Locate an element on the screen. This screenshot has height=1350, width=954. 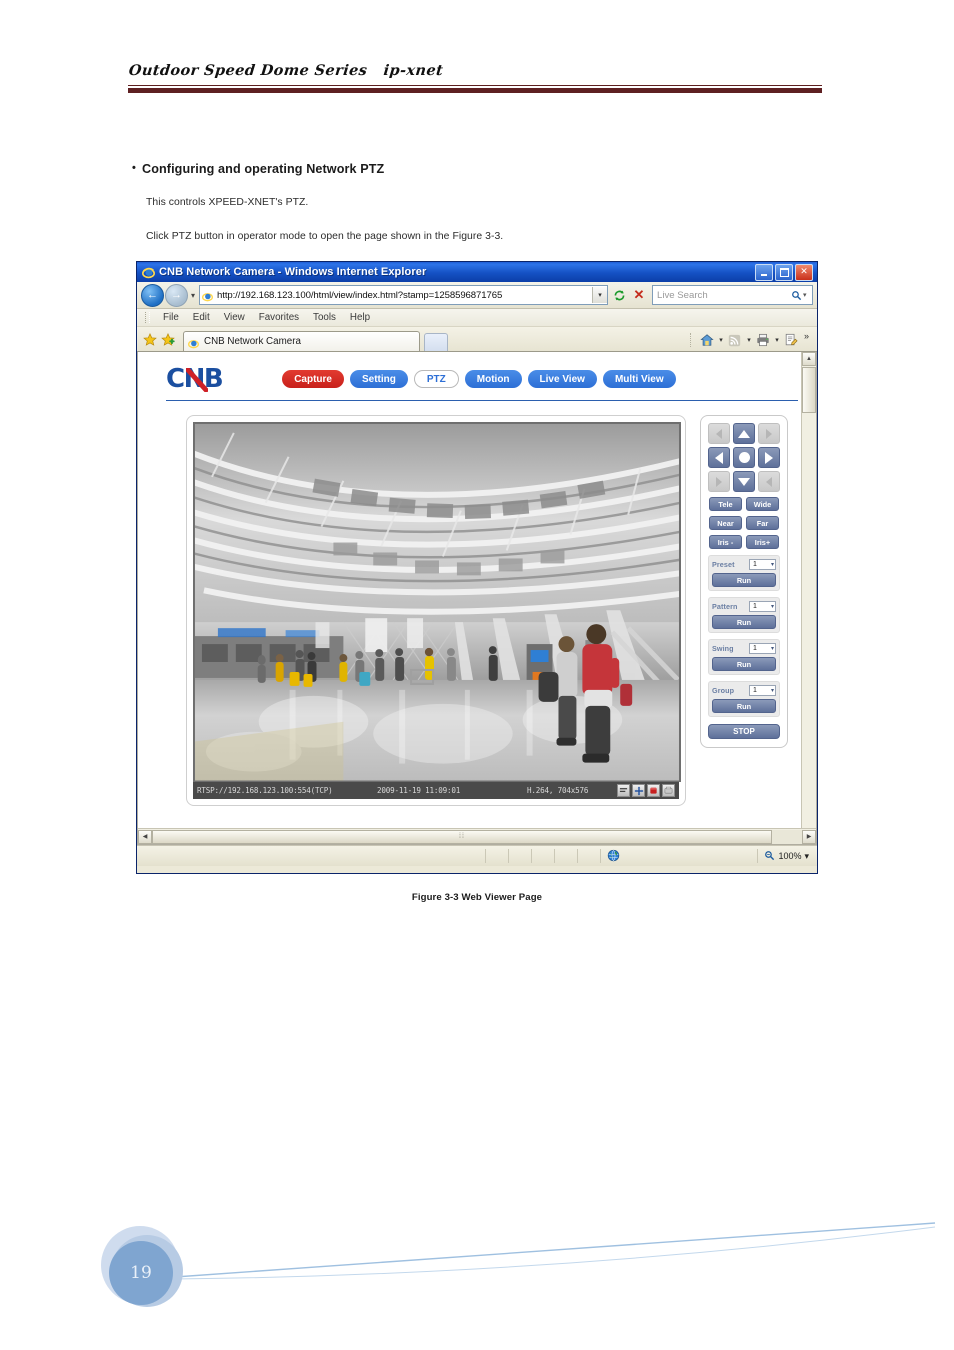
tab-label: CNB Network Camera is located at coordinates (252, 341).